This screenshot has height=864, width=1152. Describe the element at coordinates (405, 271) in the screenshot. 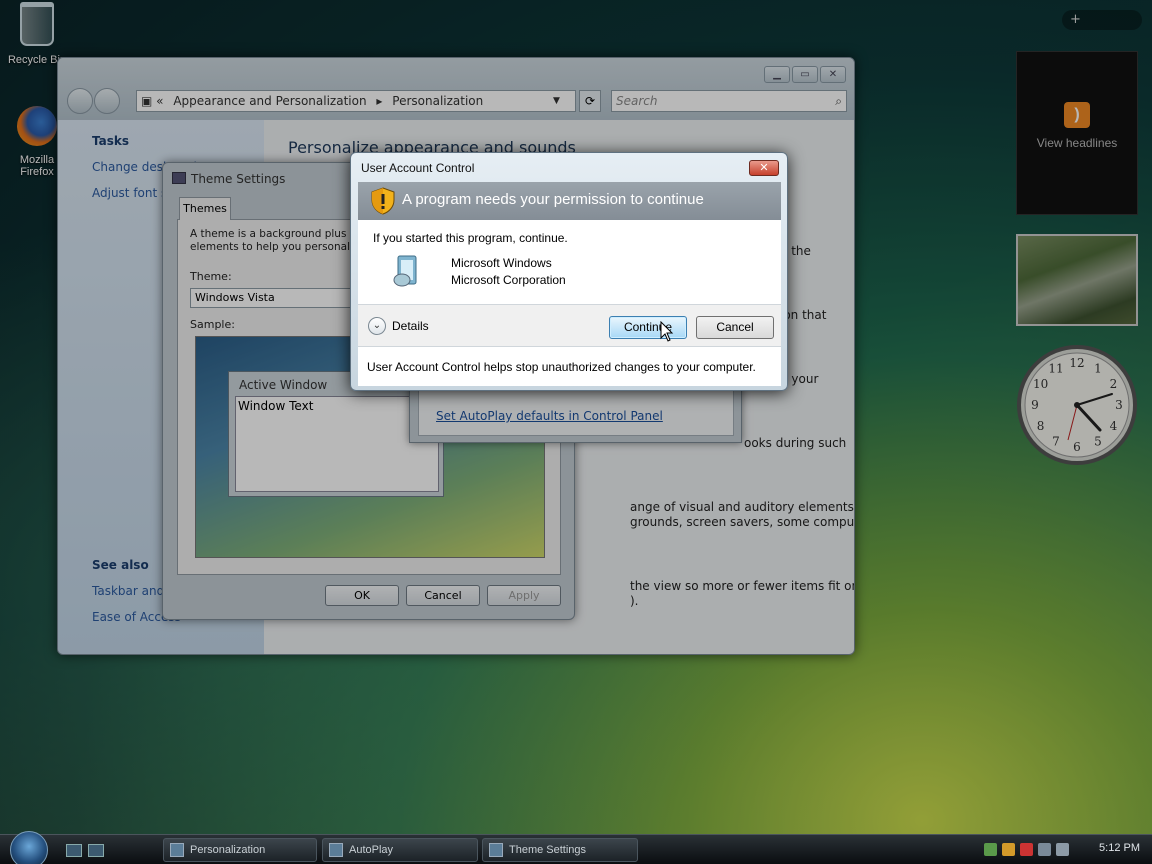

I see `program-icon` at that location.